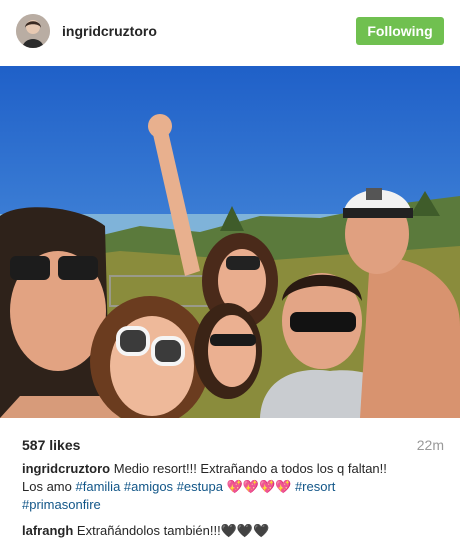 This screenshot has width=460, height=557. I want to click on following-button: Following, so click(400, 31).